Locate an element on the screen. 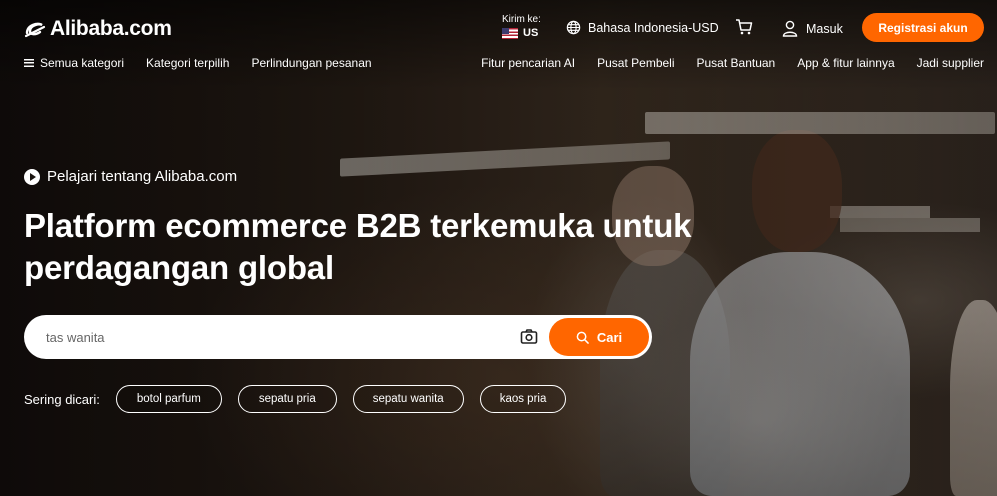  nav-featured-categories-label: Kategori terpilih is located at coordinates (188, 63).